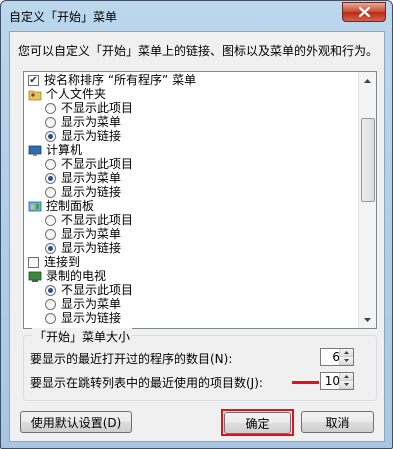 Image resolution: width=393 pixels, height=449 pixels. What do you see at coordinates (82, 336) in the screenshot?
I see `group-legend: 「开始」菜单大小` at bounding box center [82, 336].